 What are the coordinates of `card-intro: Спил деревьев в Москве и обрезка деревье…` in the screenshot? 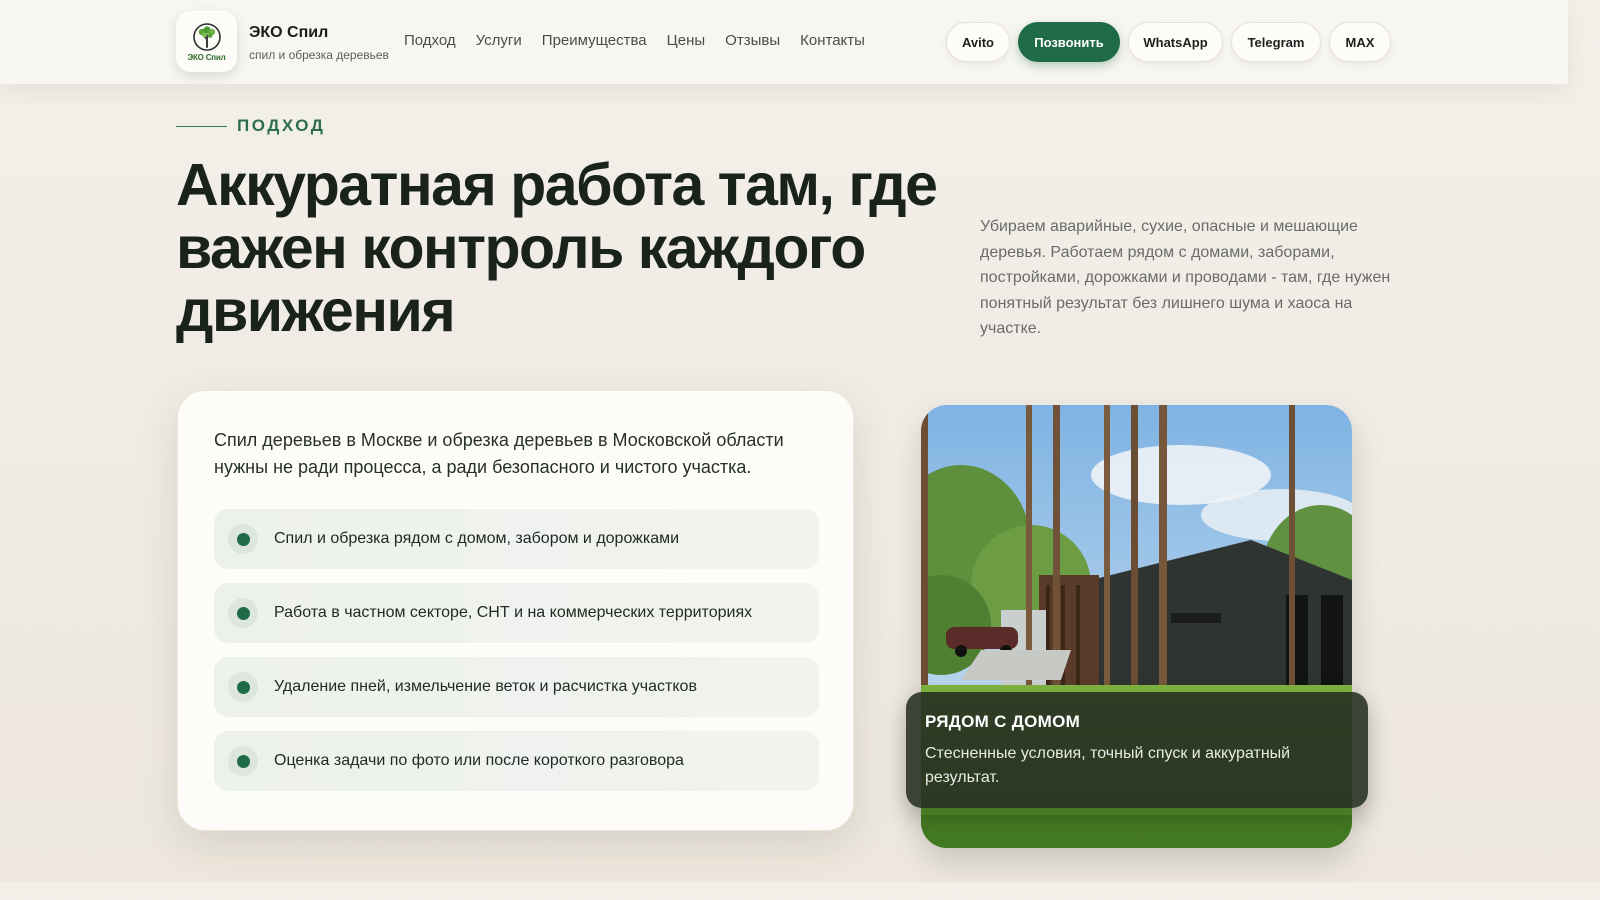 It's located at (499, 453).